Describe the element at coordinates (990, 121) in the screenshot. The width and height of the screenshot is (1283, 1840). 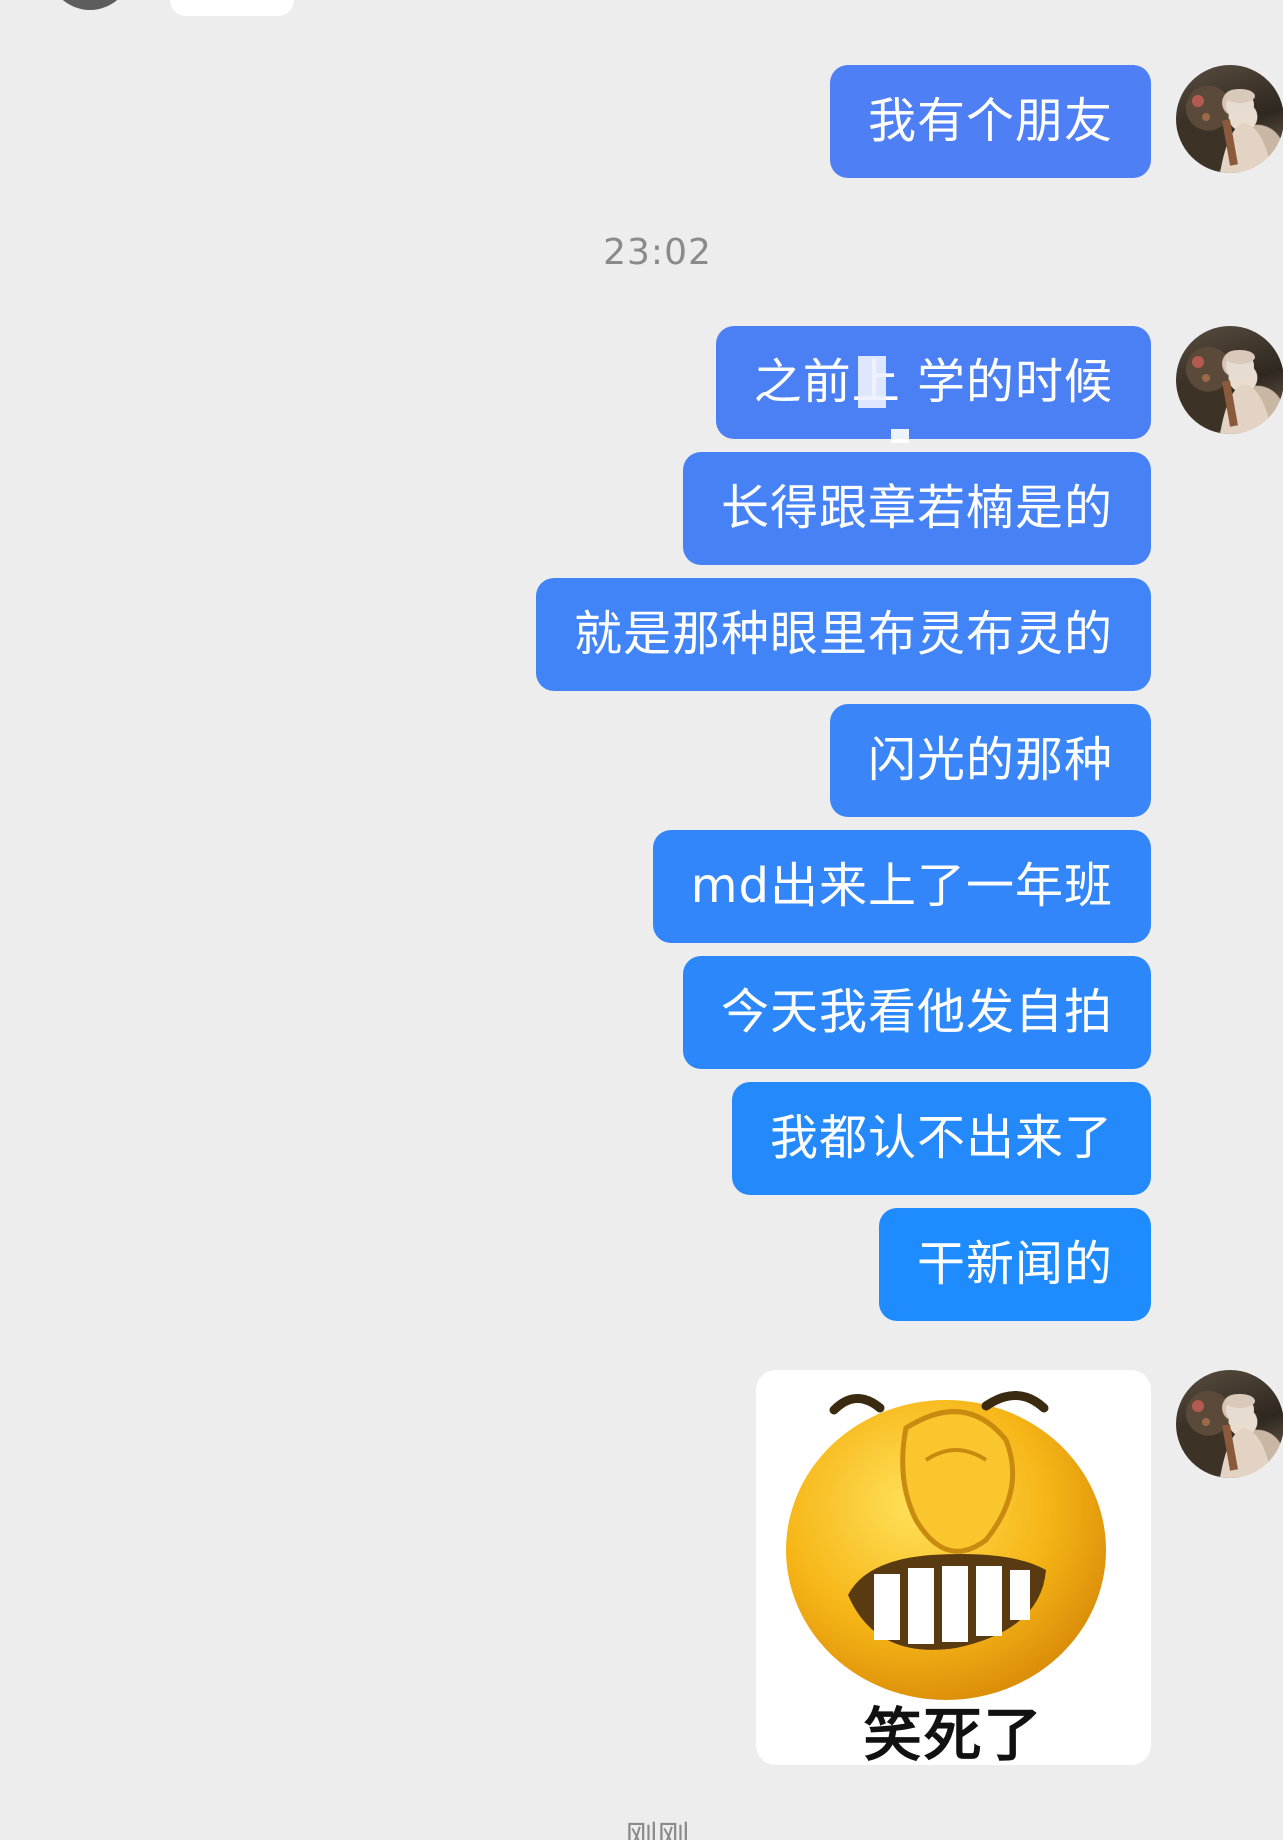
I see `message-bubble: 我有个朋友` at that location.